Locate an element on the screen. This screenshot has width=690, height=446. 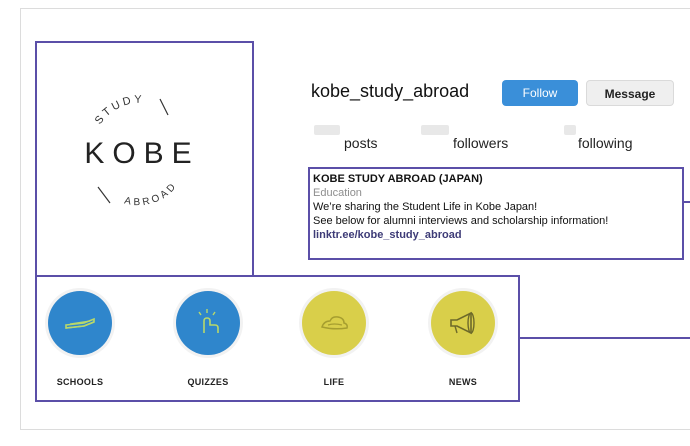
bio-name: KOBE STUDY ABROAD (JAPAN) is located at coordinates (398, 179).